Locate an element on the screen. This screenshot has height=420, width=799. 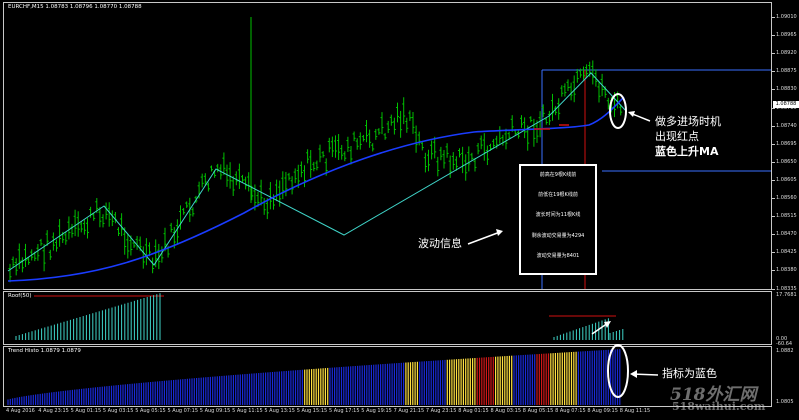
time-axis-label: 5 Aug 09:15 is located at coordinates (215, 411).